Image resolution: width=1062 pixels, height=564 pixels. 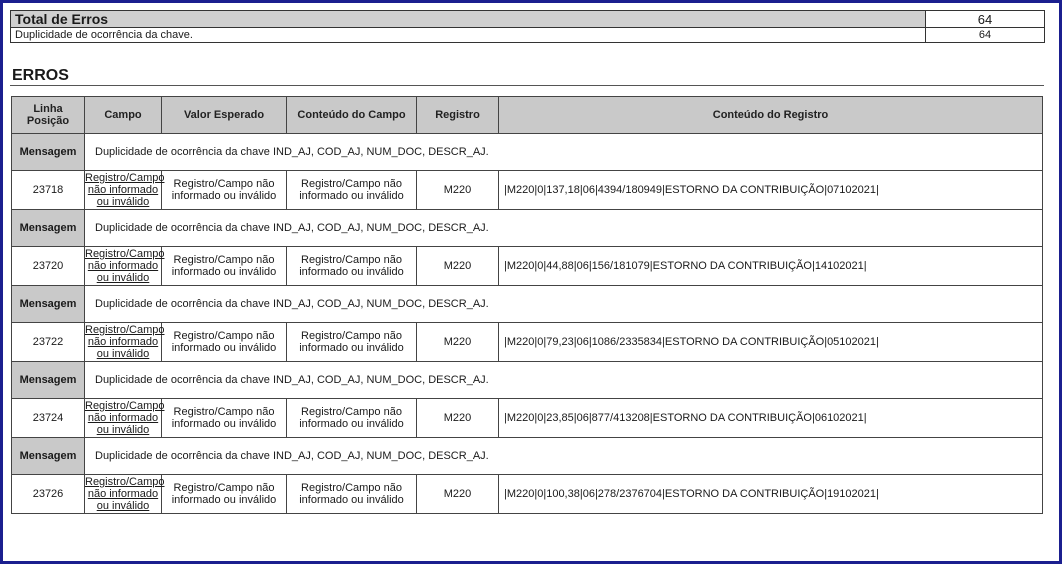 I want to click on section-title: ERROS, so click(x=40, y=75).